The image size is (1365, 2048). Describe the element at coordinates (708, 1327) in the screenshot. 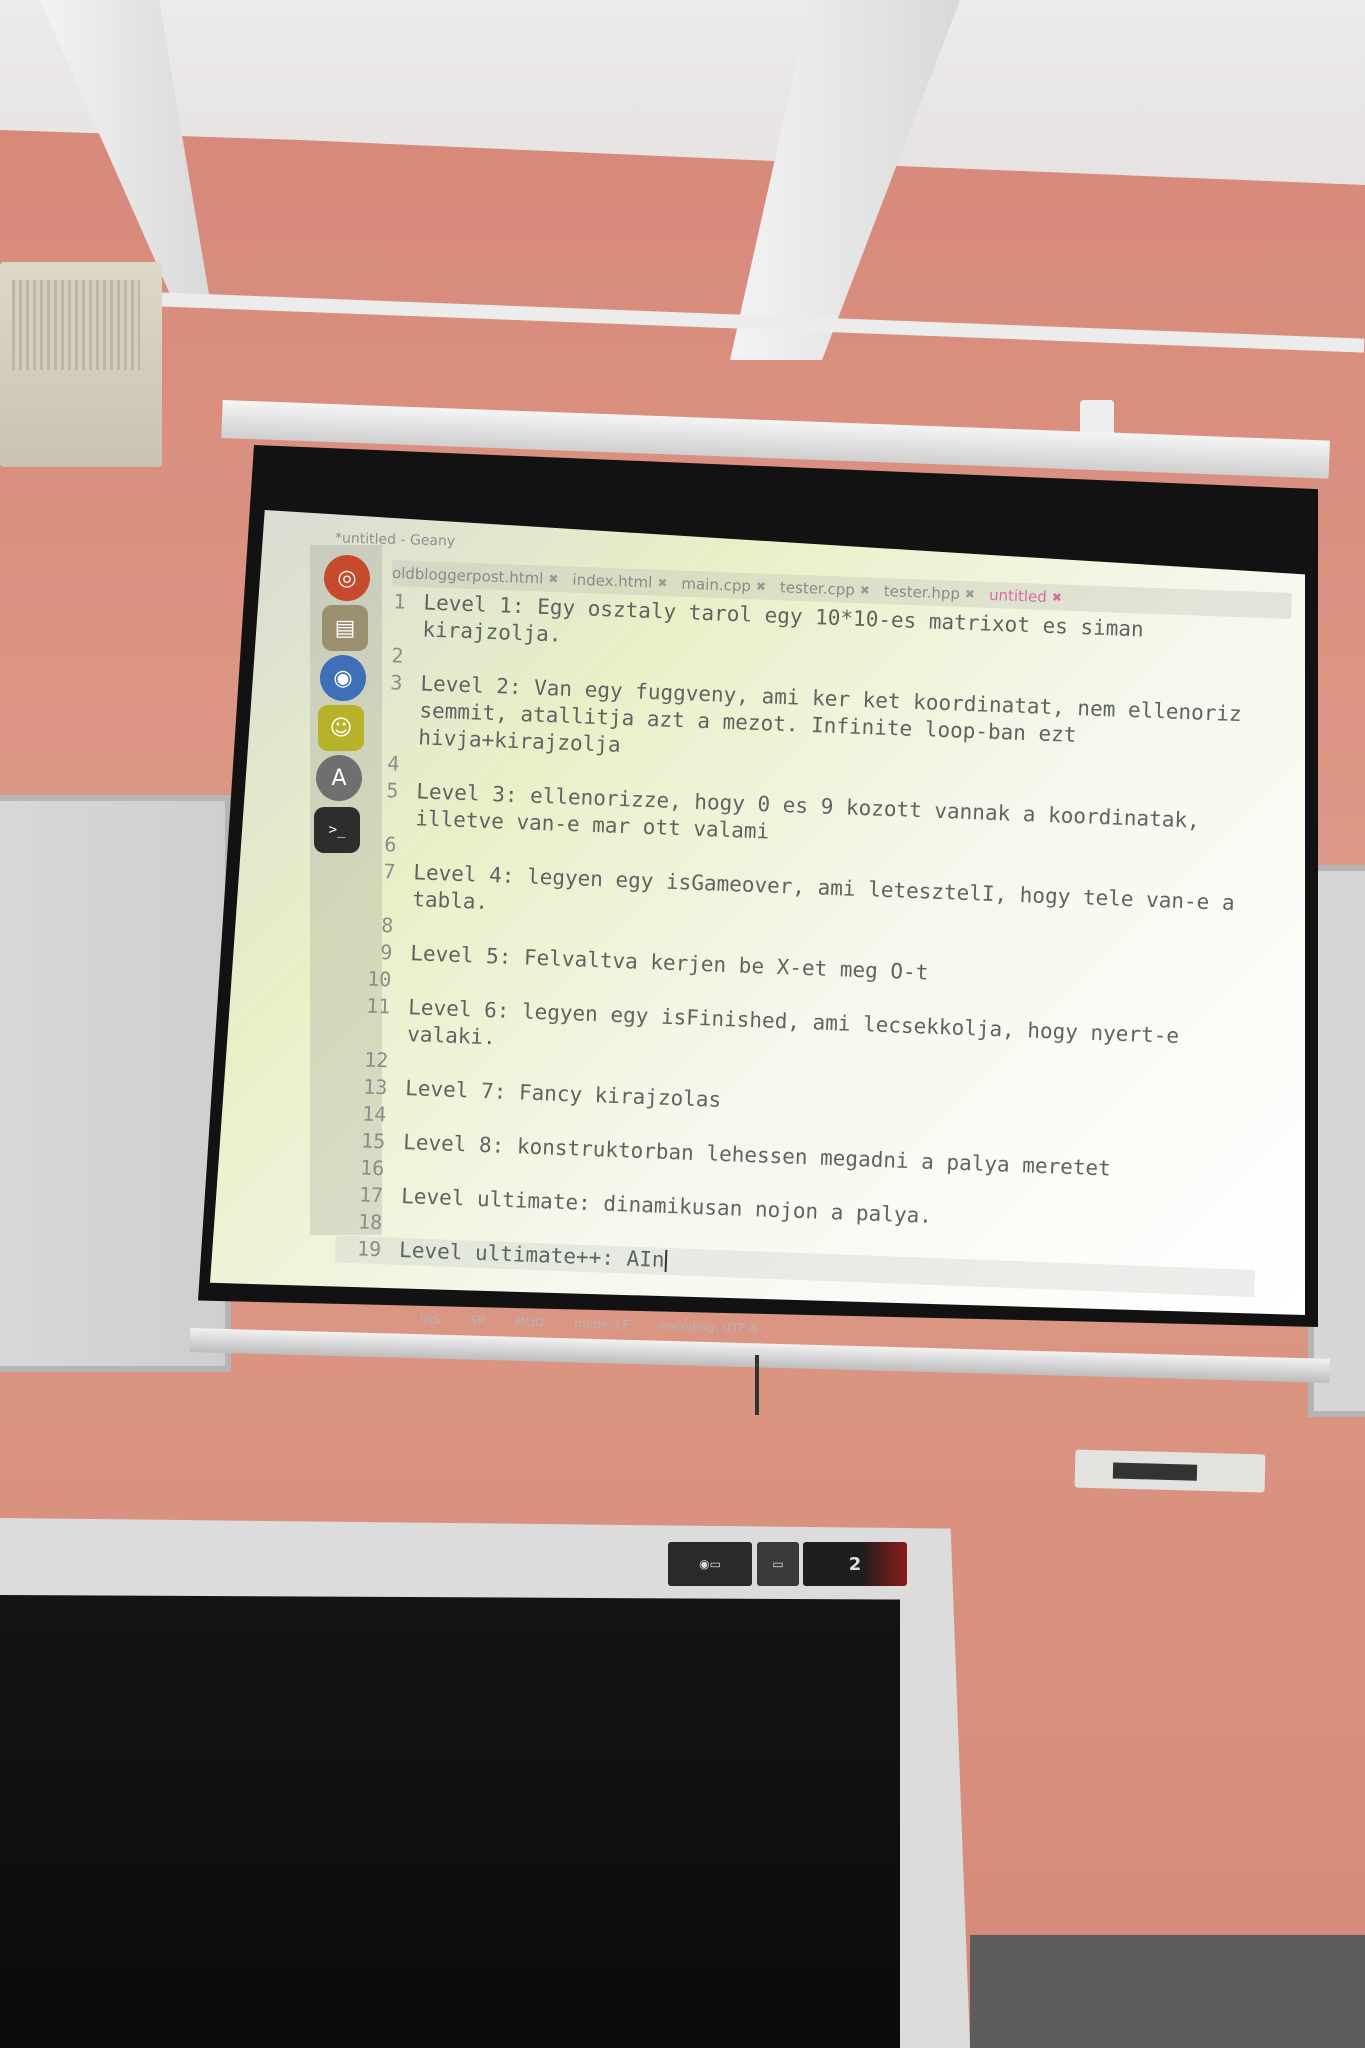

I see `statusbar-item: encoding: UTF-8` at that location.